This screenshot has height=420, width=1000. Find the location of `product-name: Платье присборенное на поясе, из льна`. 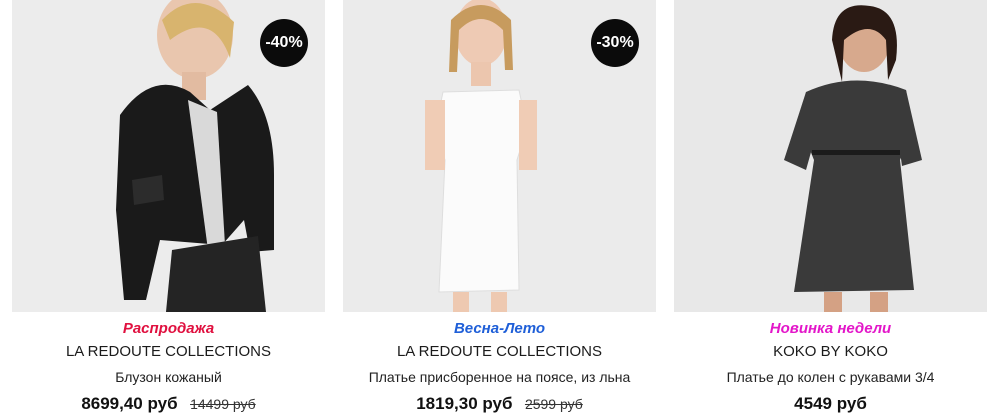

product-name: Платье присборенное на поясе, из льна is located at coordinates (499, 377).